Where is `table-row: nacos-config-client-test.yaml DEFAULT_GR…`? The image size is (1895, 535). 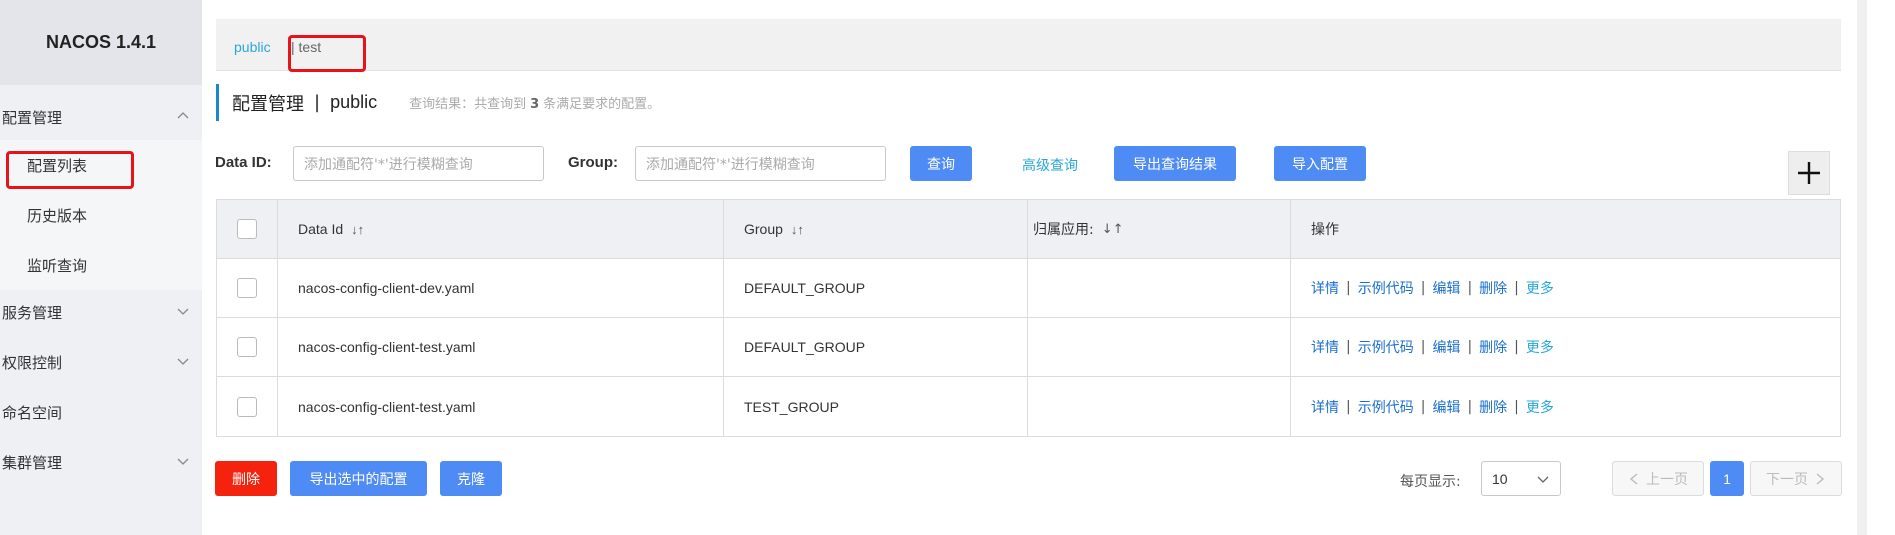
table-row: nacos-config-client-test.yaml DEFAULT_GR… is located at coordinates (1028, 347).